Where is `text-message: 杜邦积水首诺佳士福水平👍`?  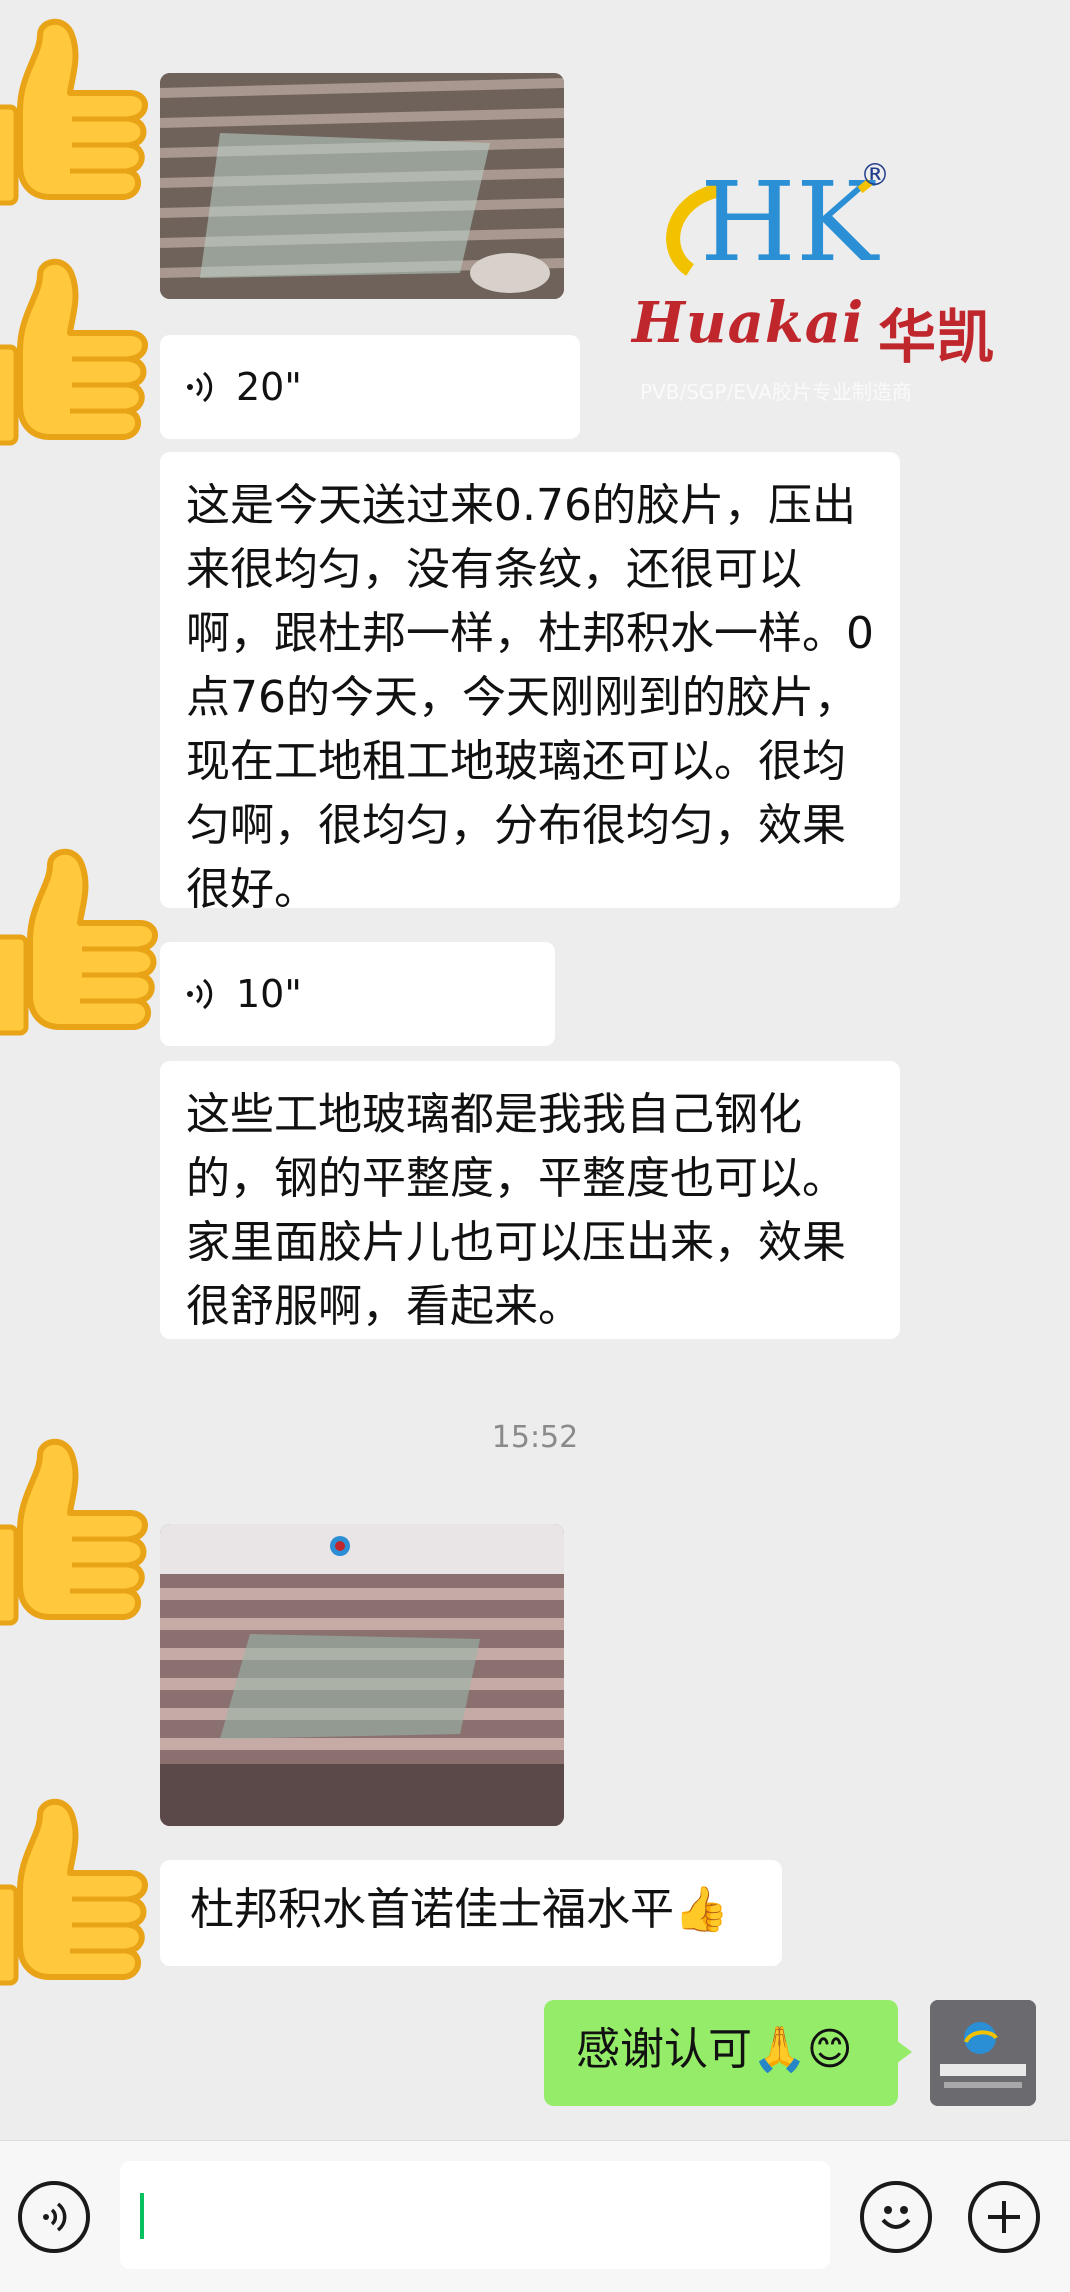
text-message: 杜邦积水首诺佳士福水平👍 is located at coordinates (471, 1913).